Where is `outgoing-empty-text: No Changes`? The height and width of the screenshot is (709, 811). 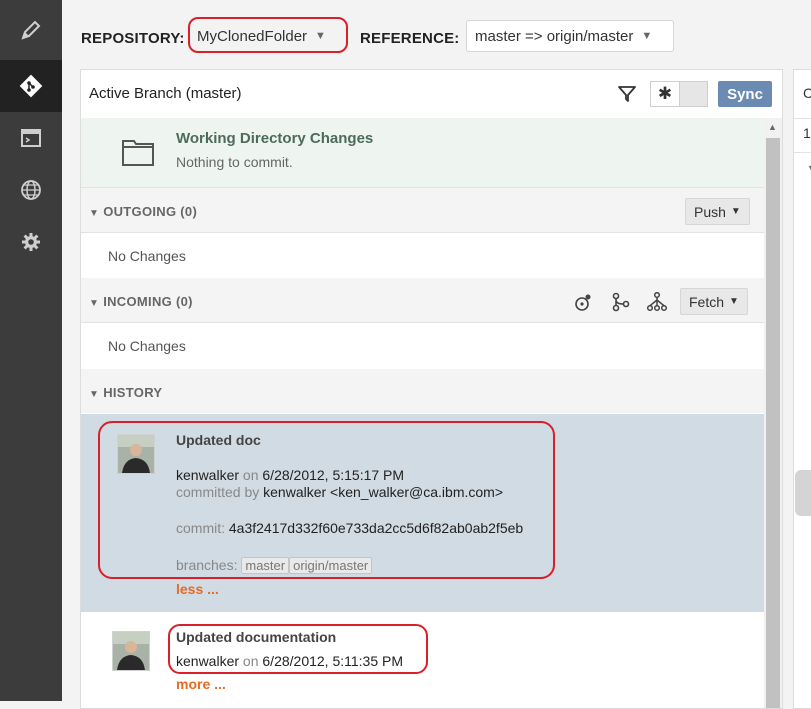 outgoing-empty-text: No Changes is located at coordinates (147, 256).